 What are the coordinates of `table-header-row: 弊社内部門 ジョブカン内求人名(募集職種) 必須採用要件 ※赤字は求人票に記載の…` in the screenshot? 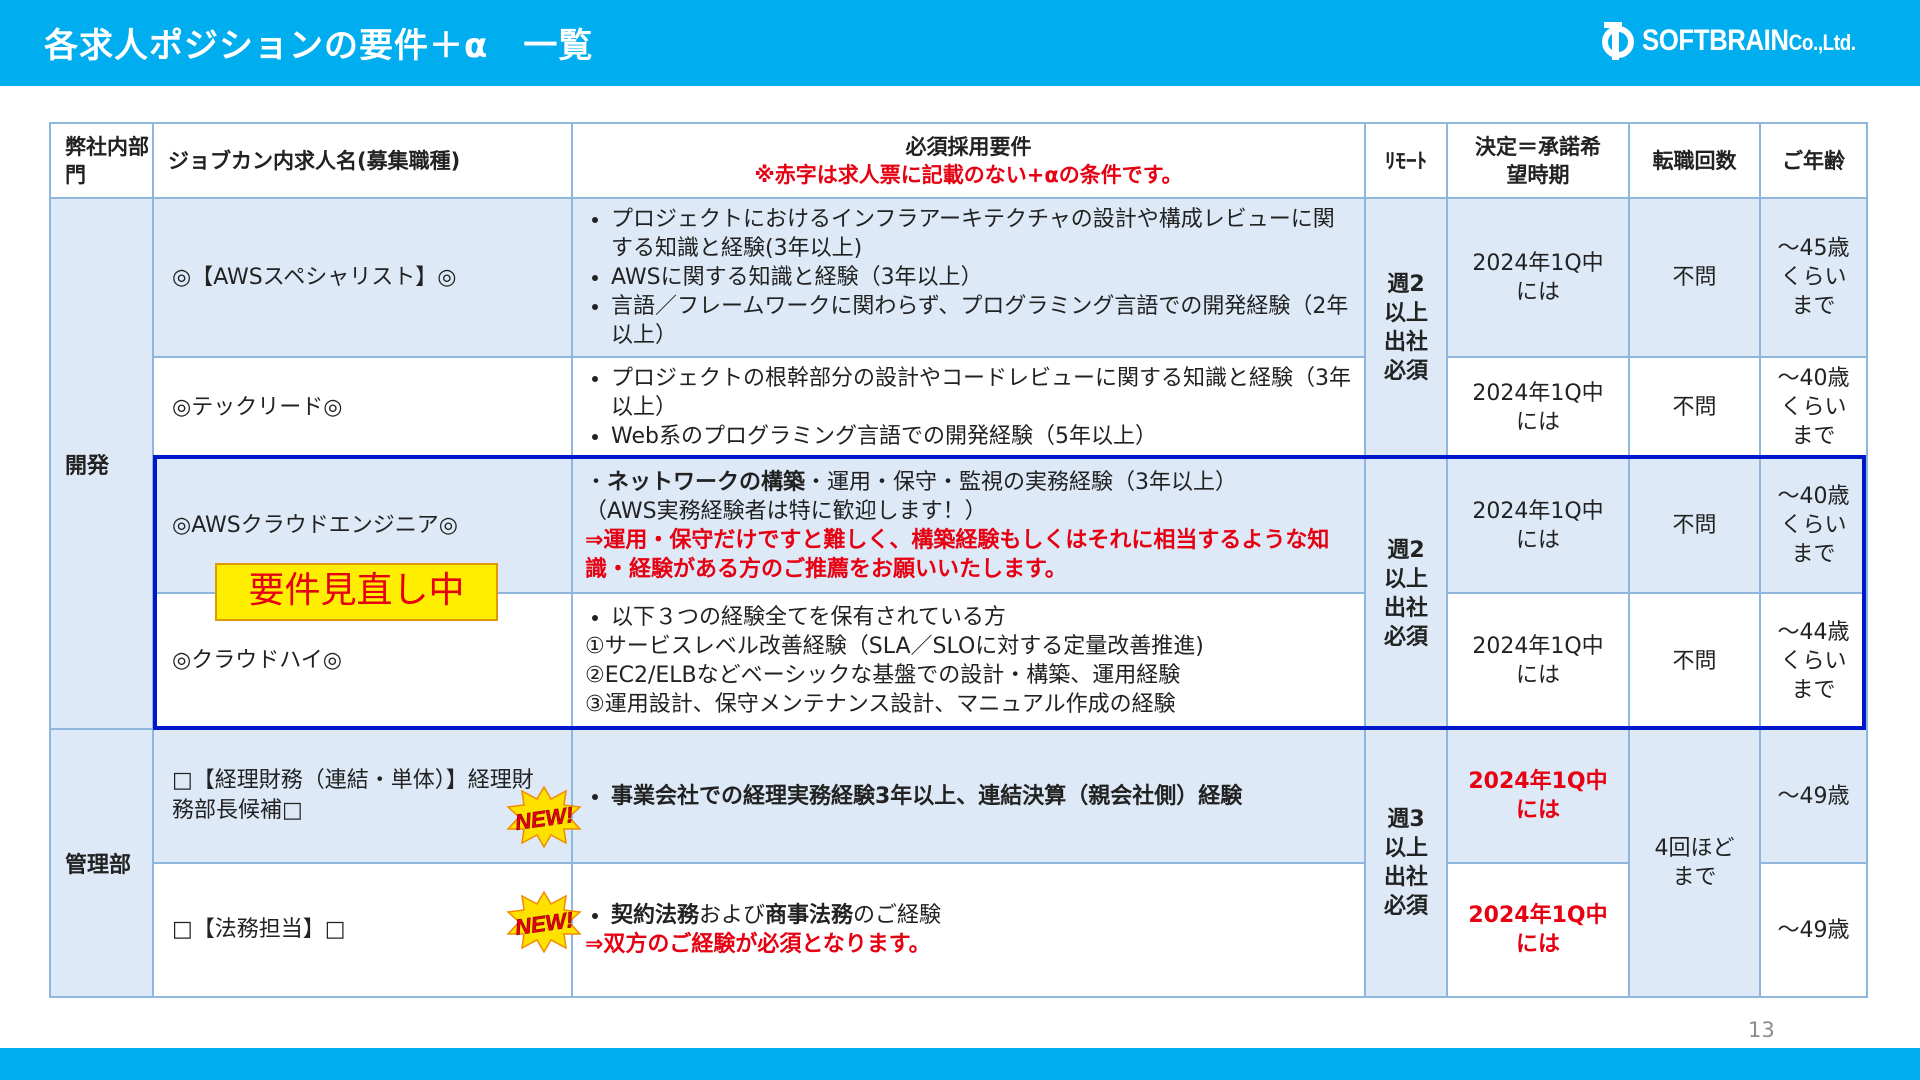 It's located at (958, 160).